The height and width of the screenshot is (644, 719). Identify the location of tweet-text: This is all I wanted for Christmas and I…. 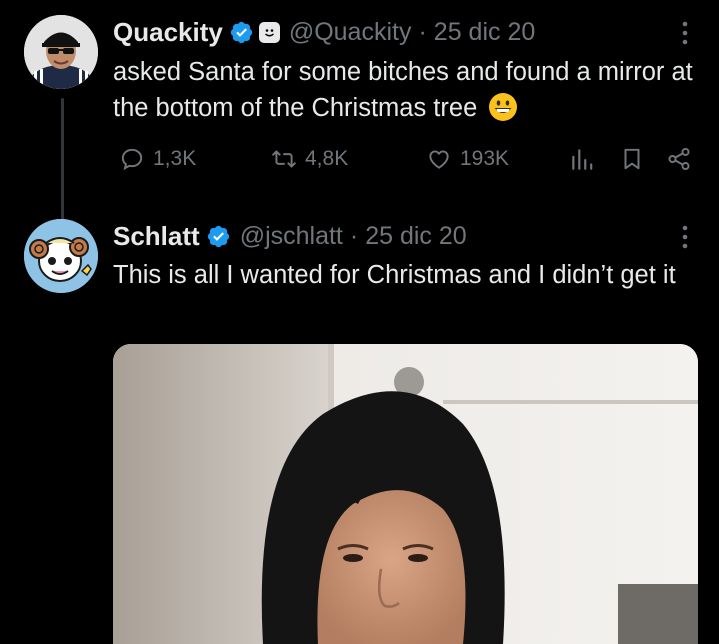
(405, 275).